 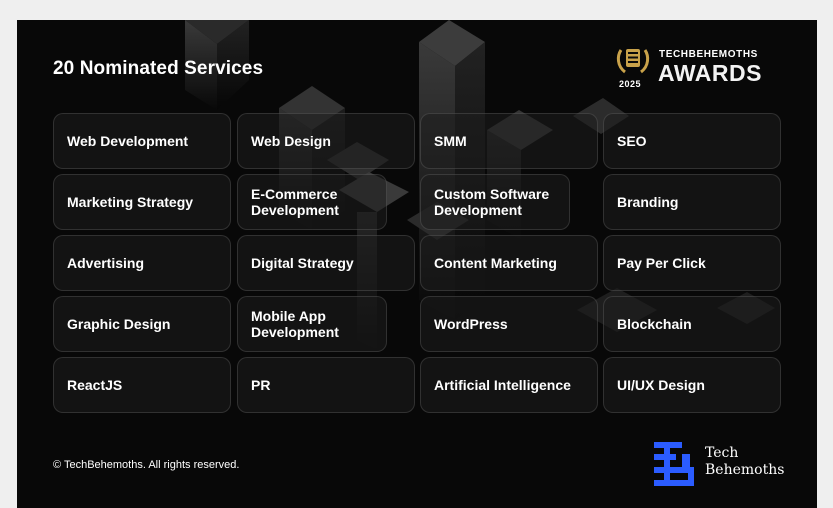 I want to click on service-label: SMM, so click(x=450, y=141).